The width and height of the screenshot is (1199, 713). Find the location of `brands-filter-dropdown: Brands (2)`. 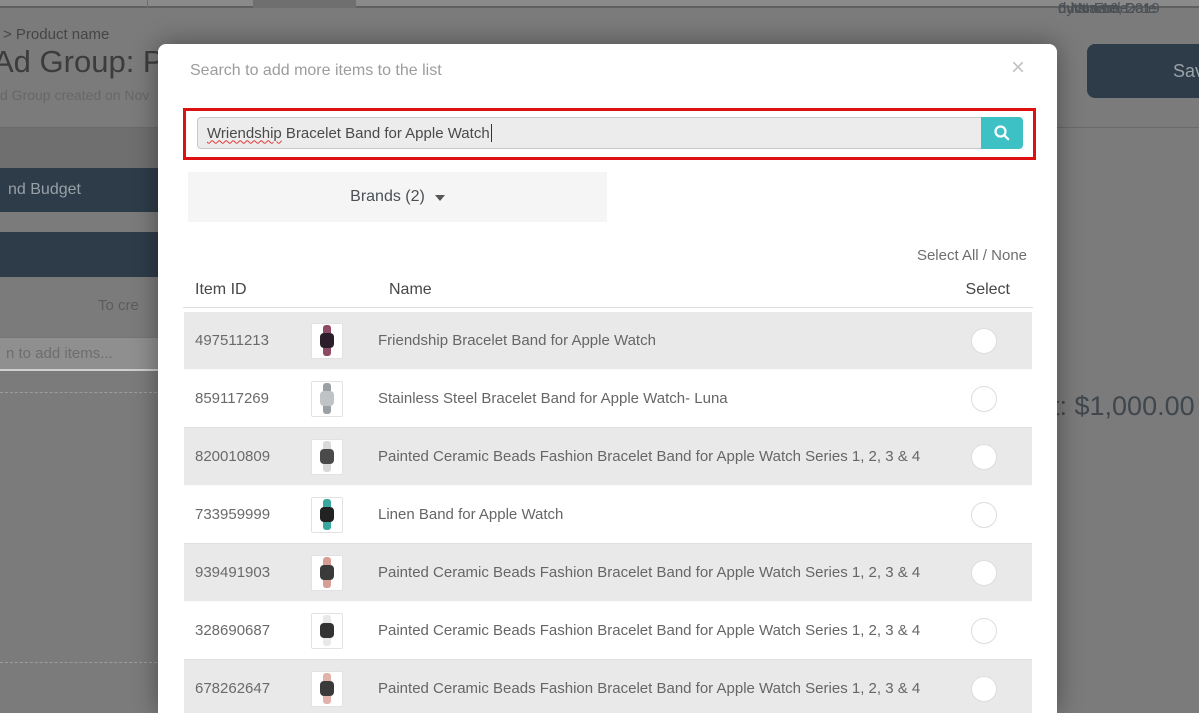

brands-filter-dropdown: Brands (2) is located at coordinates (397, 197).